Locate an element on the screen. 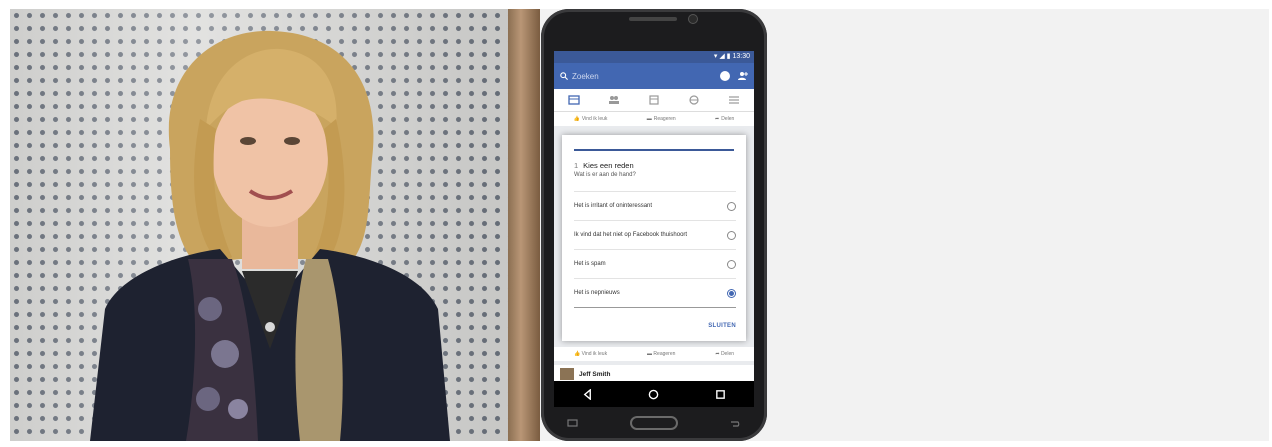 This screenshot has height=447, width=1272. dialog-divider is located at coordinates (655, 307).